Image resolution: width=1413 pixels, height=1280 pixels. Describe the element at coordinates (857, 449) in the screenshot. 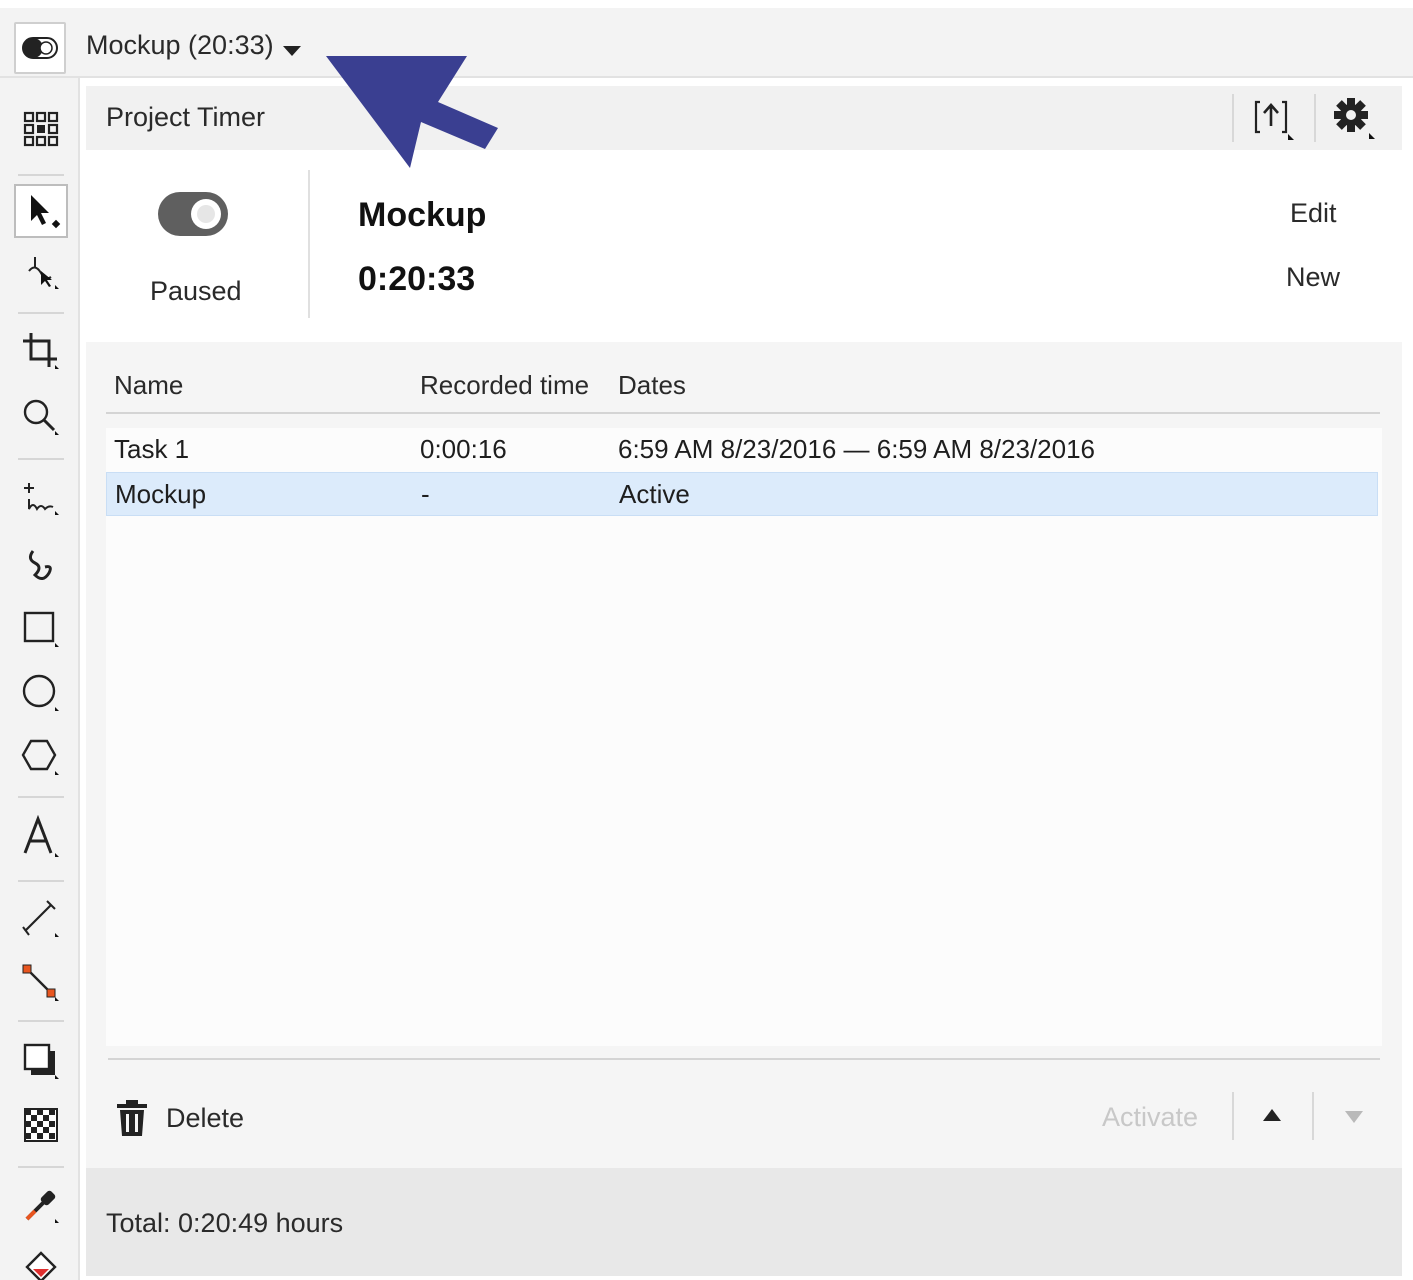

I see `cell-dates: 6:59 AM 8/23/2016 — 6:59 AM 8/23/2016` at that location.